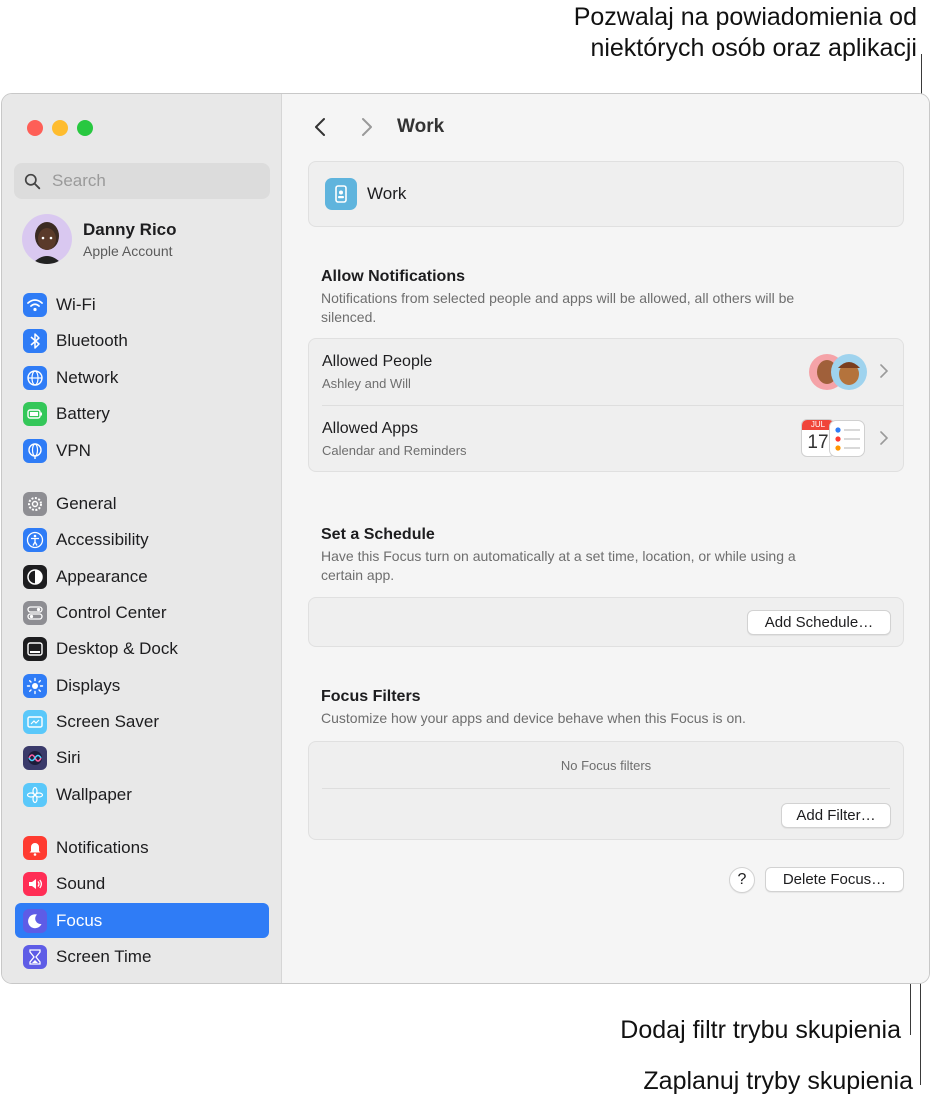 Image resolution: width=931 pixels, height=1101 pixels. Describe the element at coordinates (142, 503) in the screenshot. I see `sidebar-item-general: General` at that location.